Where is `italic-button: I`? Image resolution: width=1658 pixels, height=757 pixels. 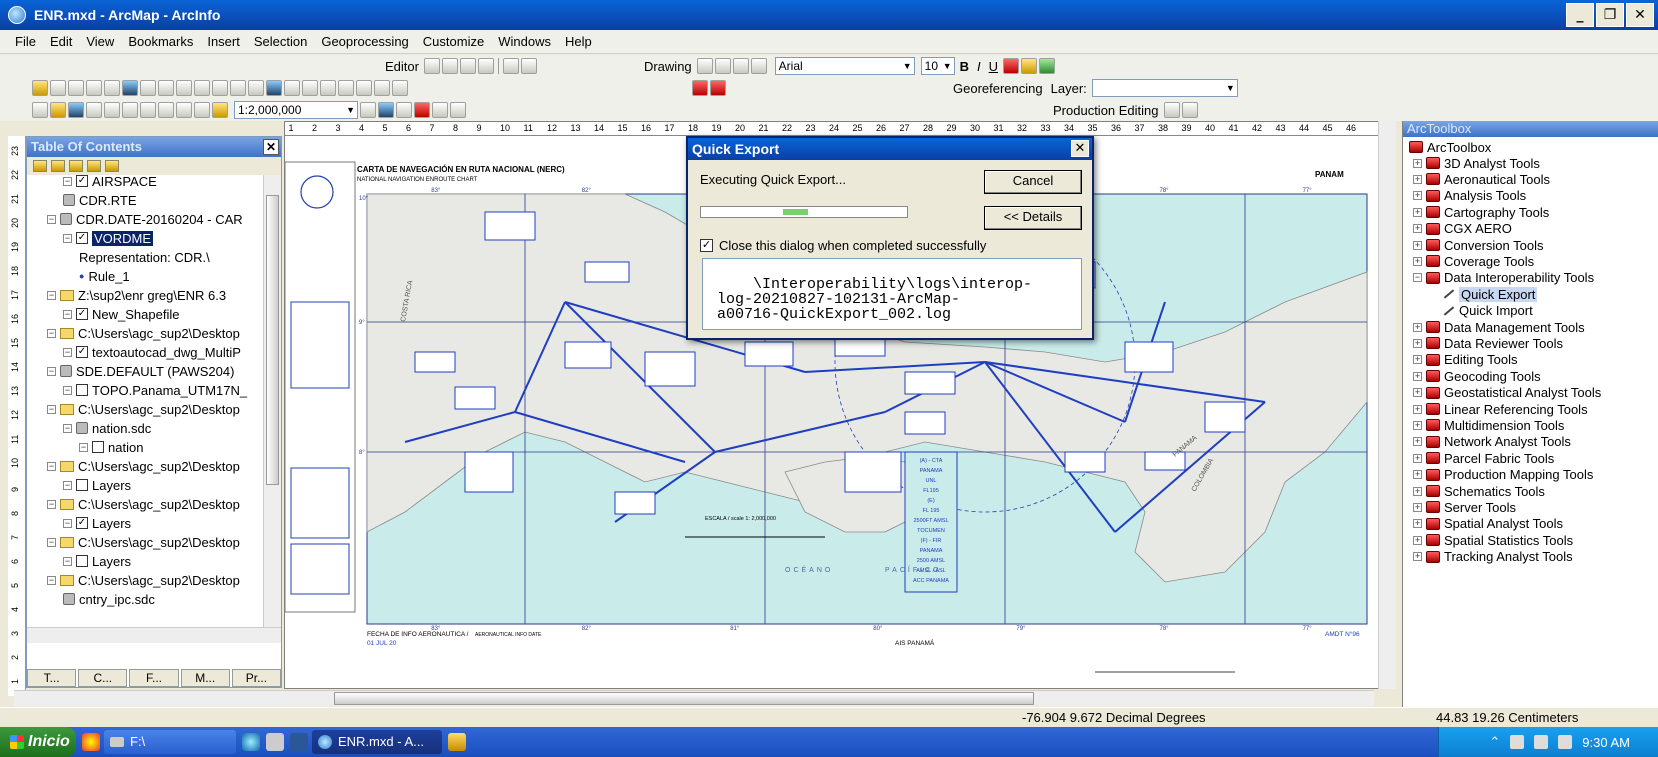
italic-button: I is located at coordinates (979, 66).